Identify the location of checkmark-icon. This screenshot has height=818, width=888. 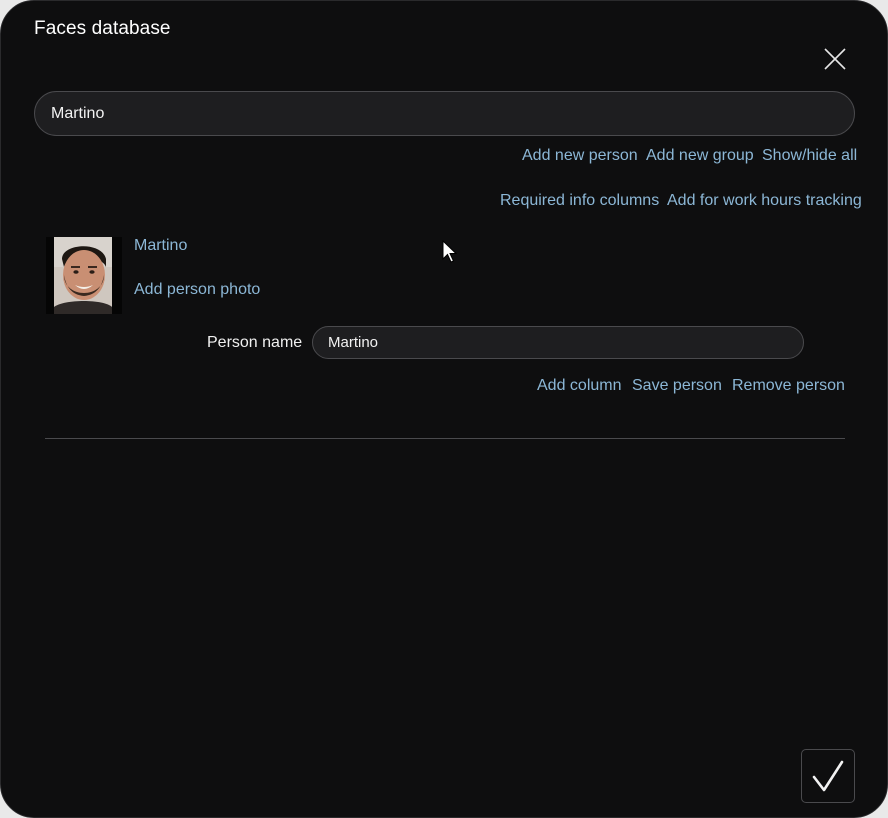
(828, 776).